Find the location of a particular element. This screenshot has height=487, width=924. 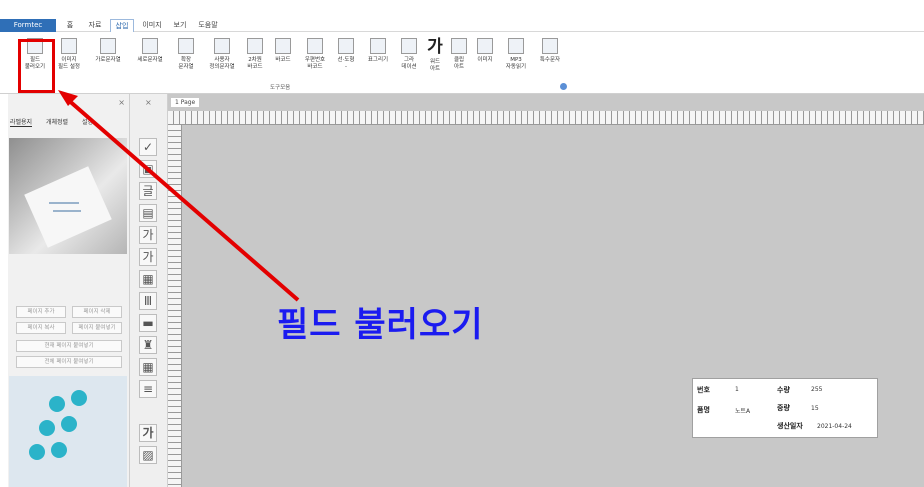

annotation-arrow is located at coordinates (179, 196).